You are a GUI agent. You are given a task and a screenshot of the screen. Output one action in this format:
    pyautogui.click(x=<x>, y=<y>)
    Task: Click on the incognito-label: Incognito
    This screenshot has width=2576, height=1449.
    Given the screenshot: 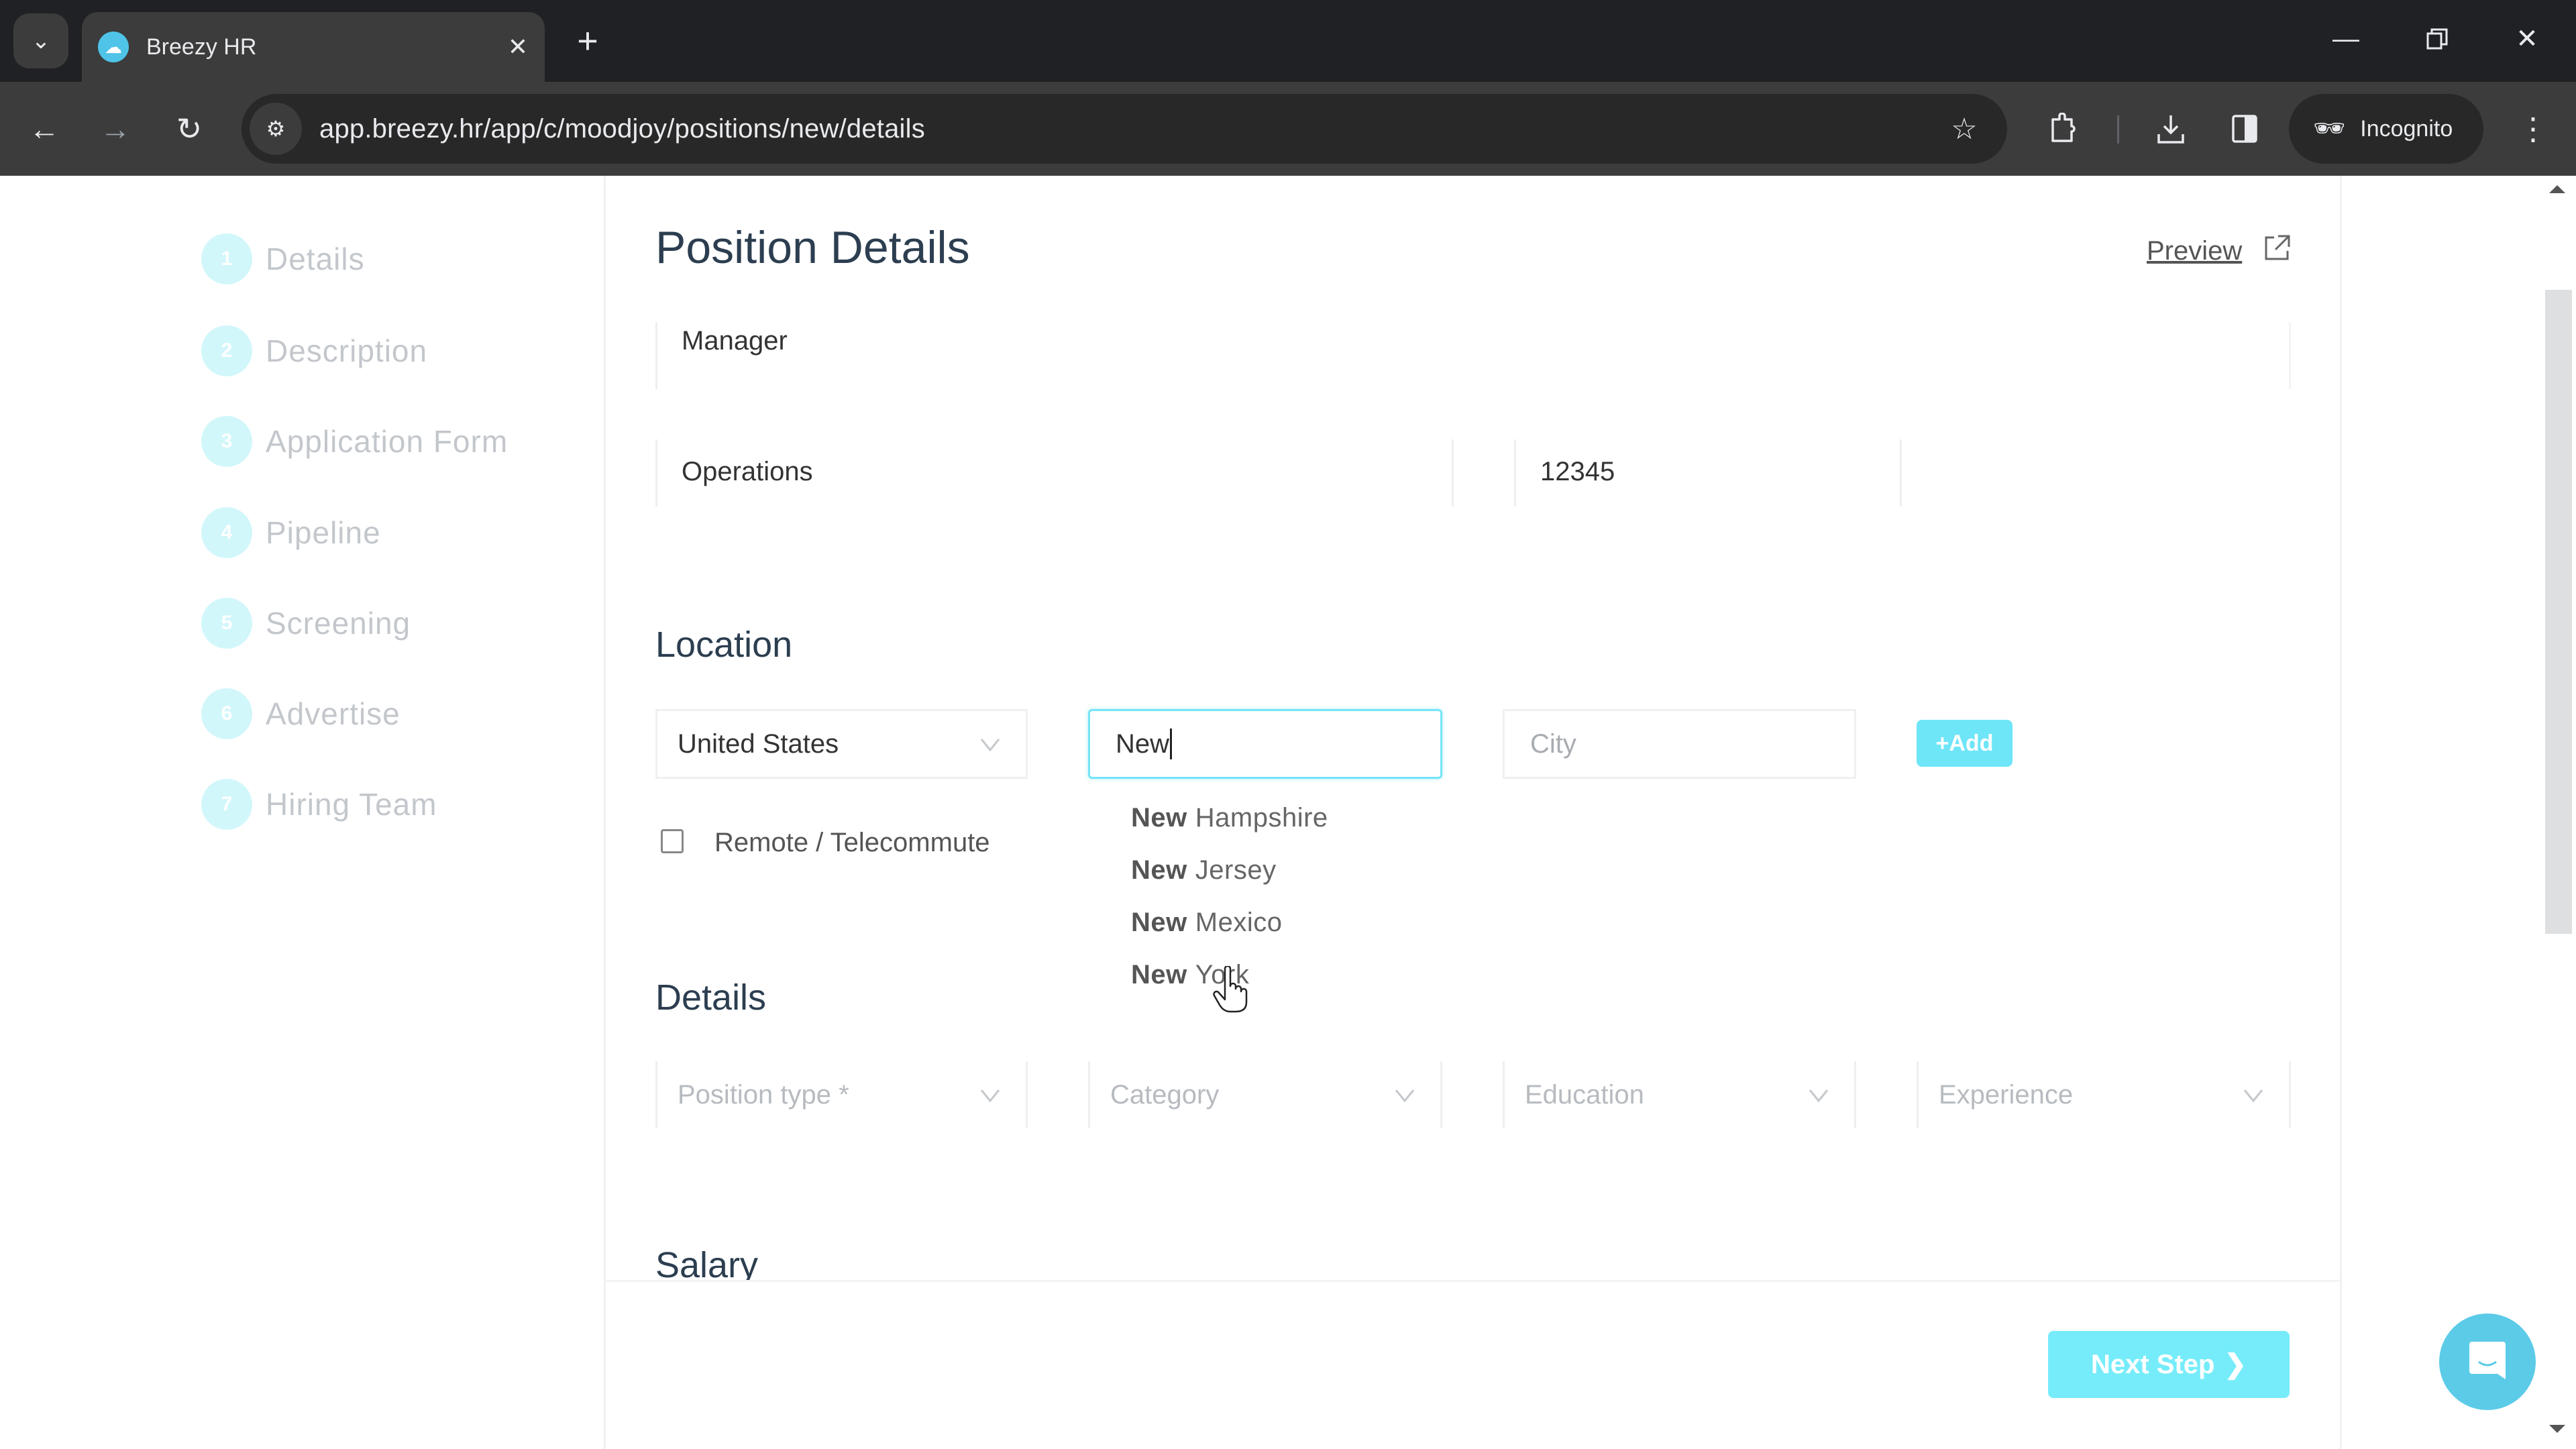 What is the action you would take?
    pyautogui.click(x=2406, y=128)
    